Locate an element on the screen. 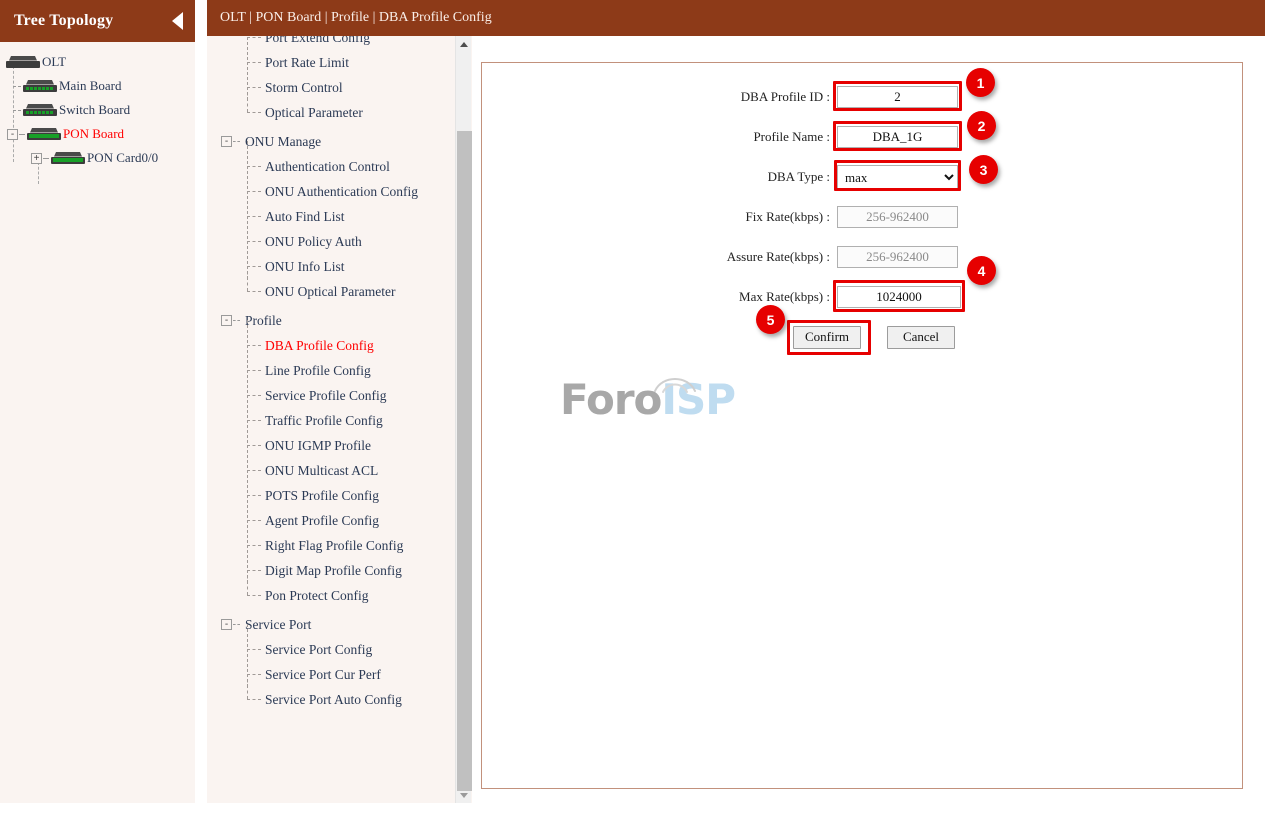 The image size is (1265, 815). expand-toggle-icon: + is located at coordinates (36, 158).